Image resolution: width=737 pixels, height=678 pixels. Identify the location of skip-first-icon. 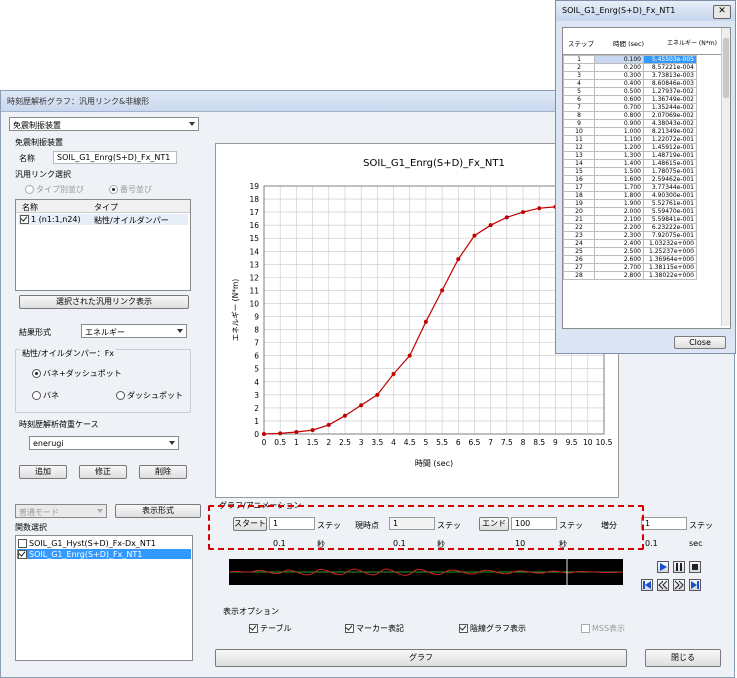
(647, 585).